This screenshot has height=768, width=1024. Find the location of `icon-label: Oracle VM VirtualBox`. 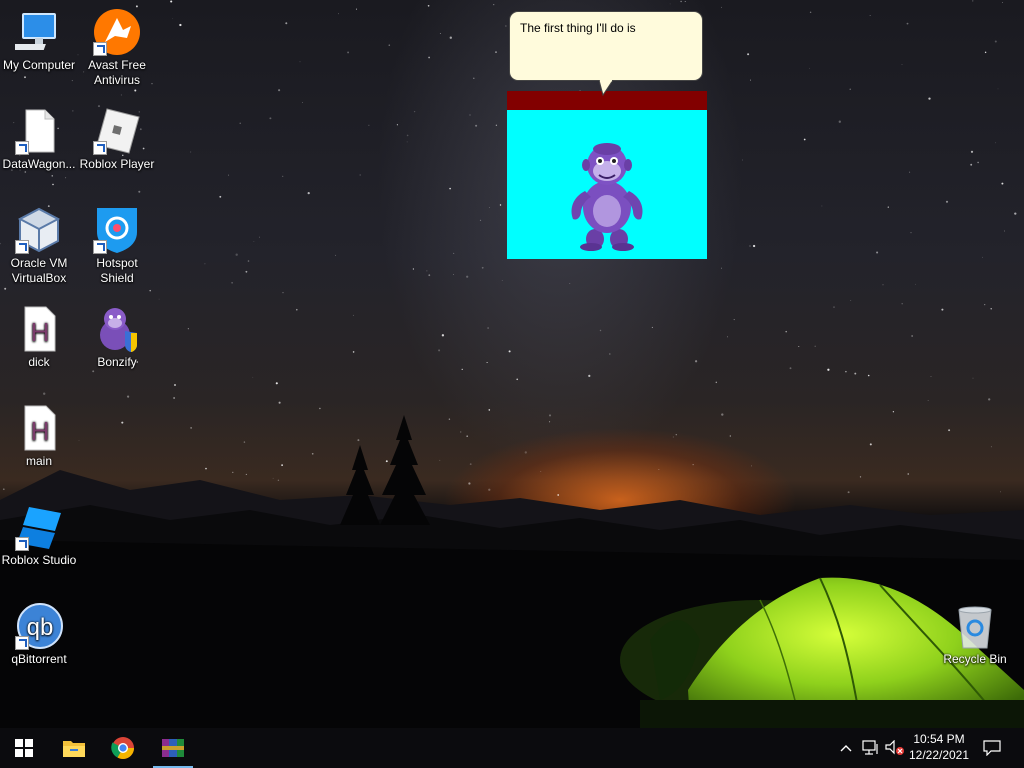

icon-label: Oracle VM VirtualBox is located at coordinates (39, 270).